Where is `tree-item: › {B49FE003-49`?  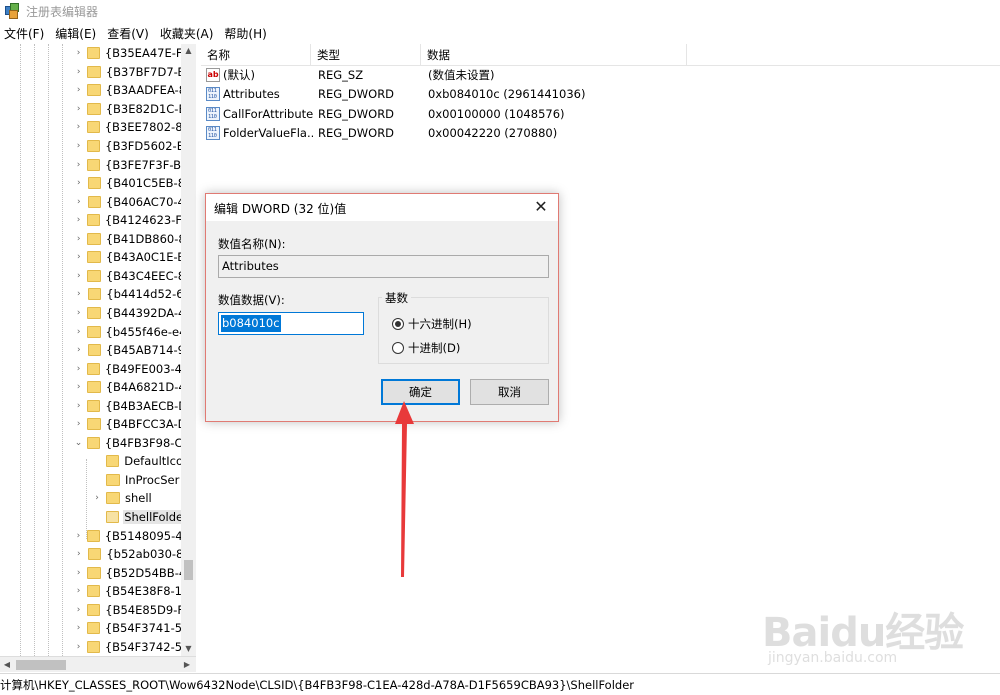 tree-item: › {B49FE003-49 is located at coordinates (91, 368).